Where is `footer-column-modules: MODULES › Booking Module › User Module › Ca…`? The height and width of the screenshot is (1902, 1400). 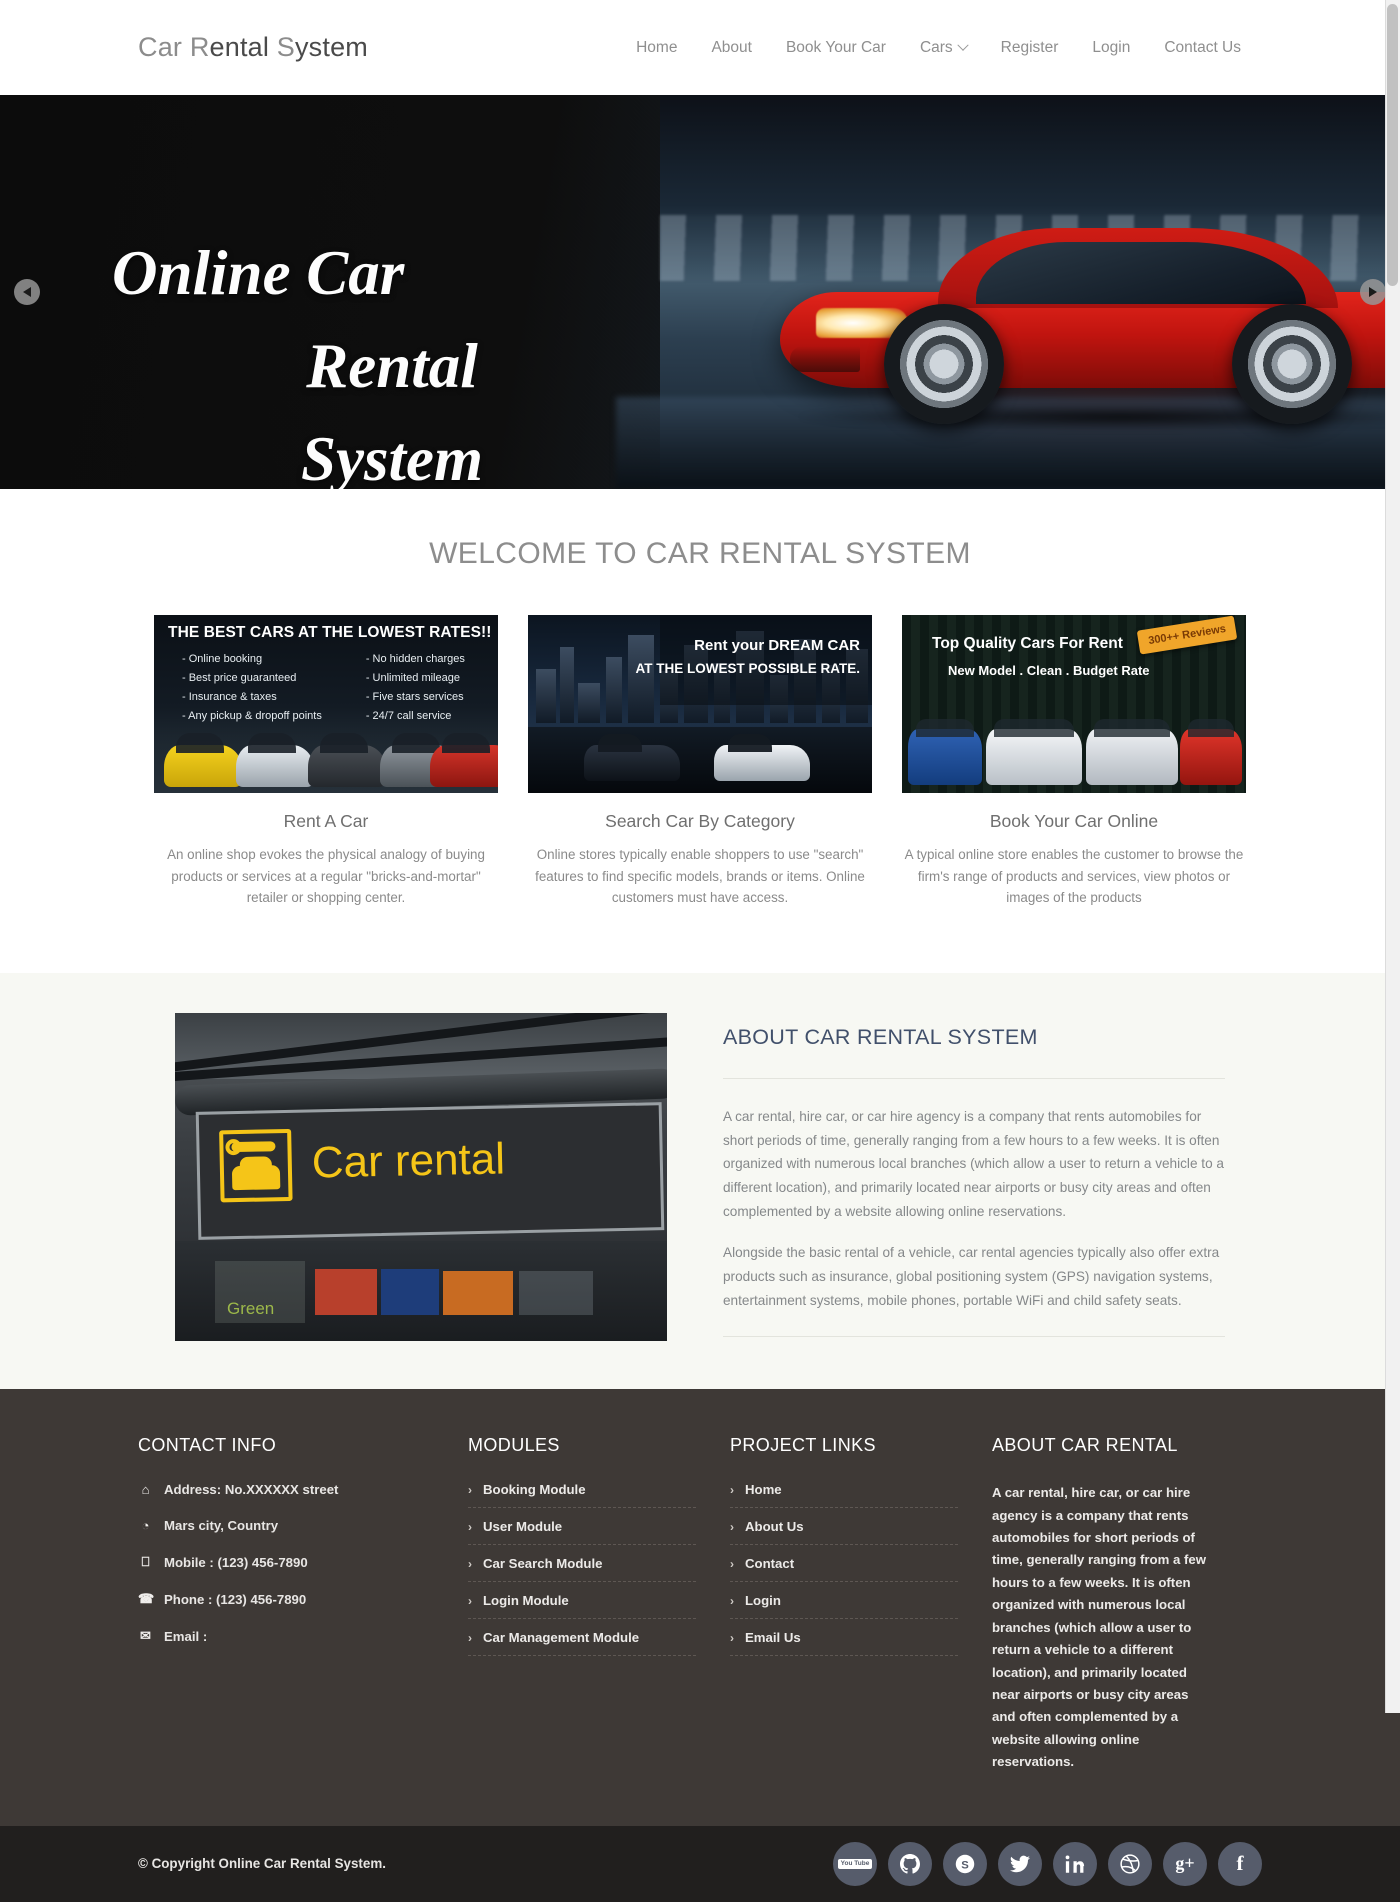
footer-column-modules: MODULES › Booking Module › User Module › Ca… is located at coordinates (599, 1604).